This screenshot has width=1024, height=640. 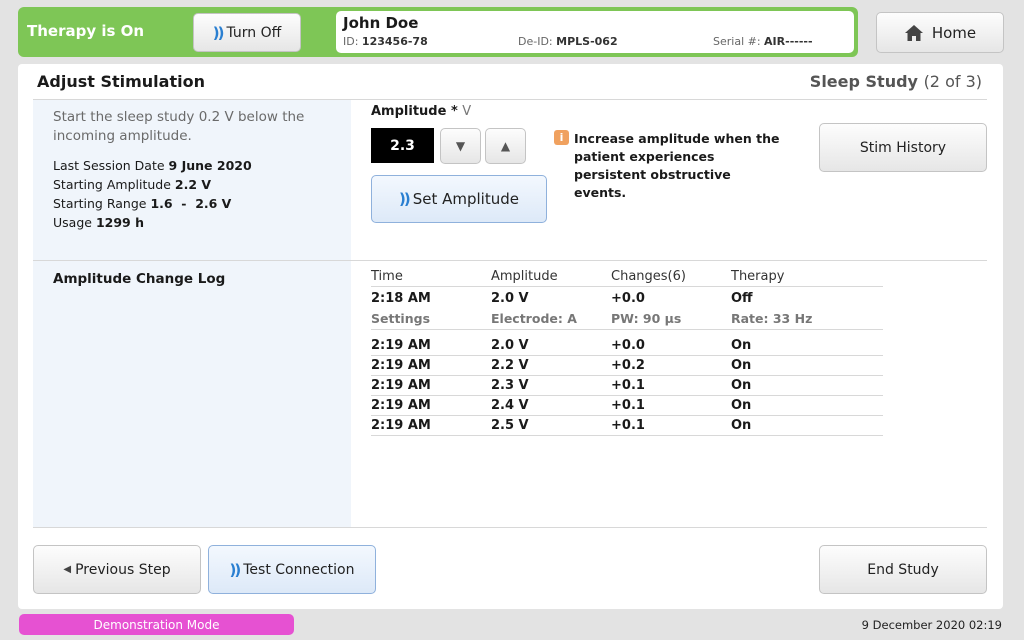 What do you see at coordinates (387, 276) in the screenshot?
I see `log-header: Time` at bounding box center [387, 276].